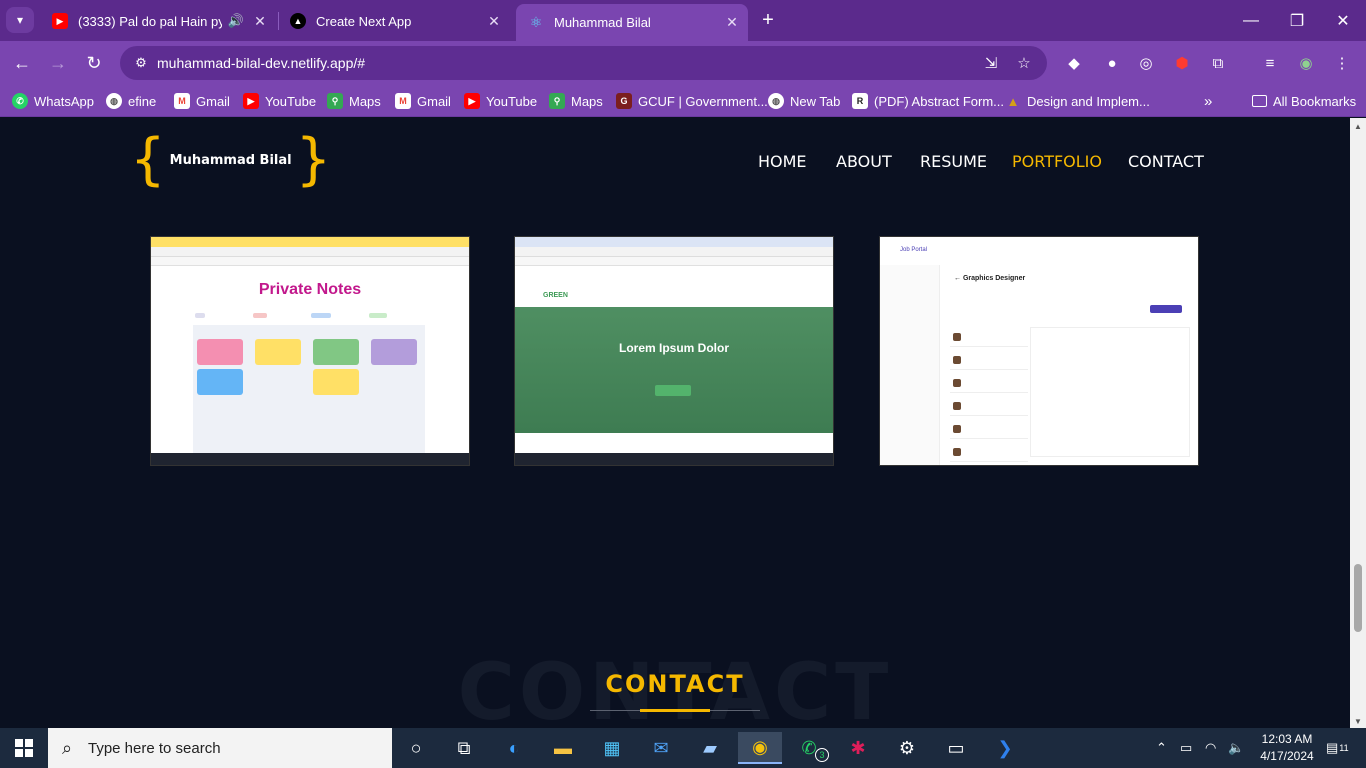  Describe the element at coordinates (464, 748) in the screenshot. I see `task-view-icon: ⧉` at that location.